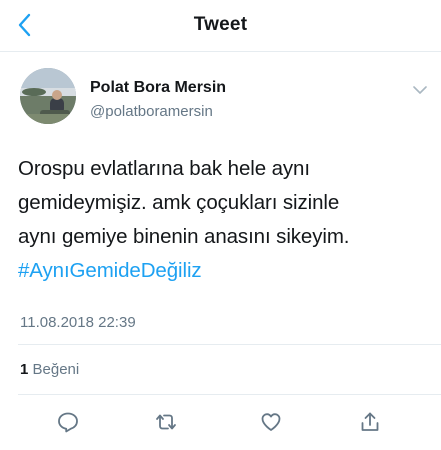 This screenshot has width=441, height=450. I want to click on reply-icon, so click(68, 422).